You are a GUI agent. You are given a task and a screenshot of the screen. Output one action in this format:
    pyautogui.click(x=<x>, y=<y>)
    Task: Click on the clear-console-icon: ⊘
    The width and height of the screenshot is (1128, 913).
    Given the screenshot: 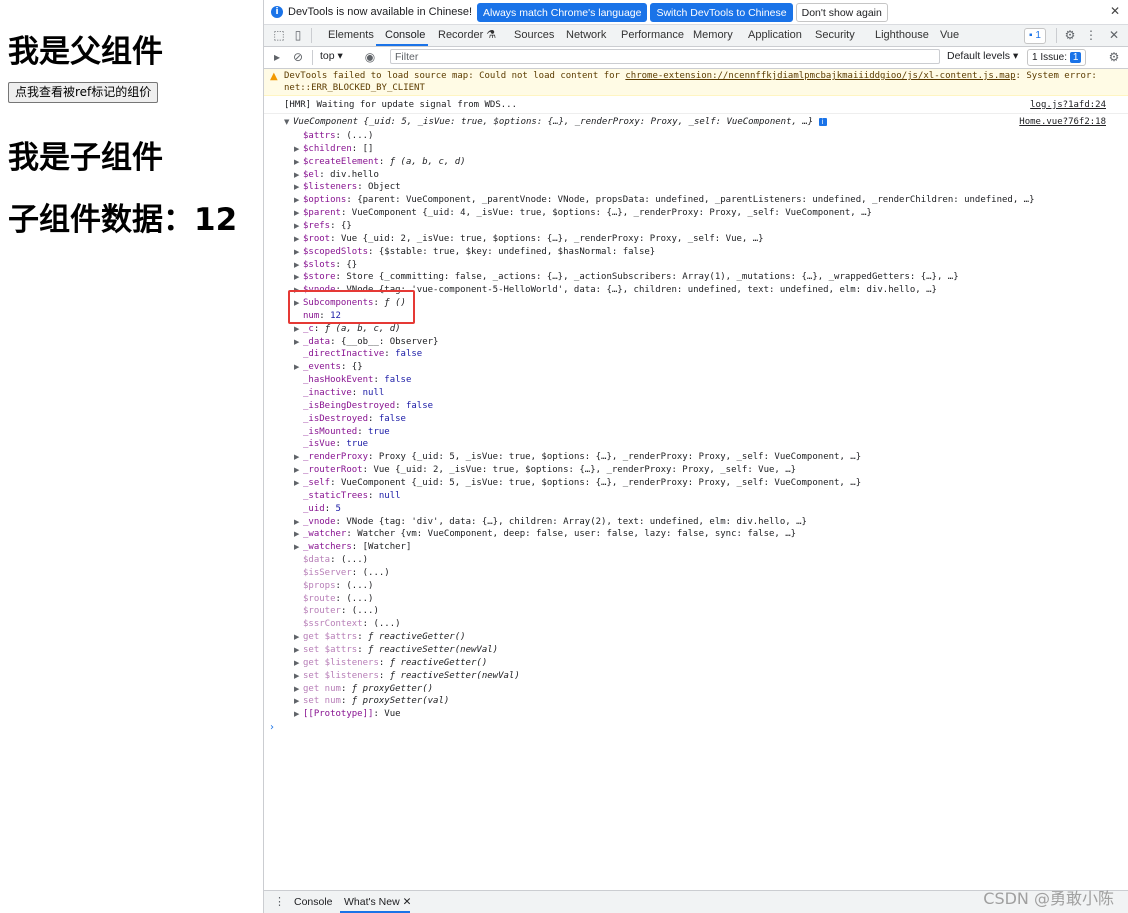 What is the action you would take?
    pyautogui.click(x=298, y=57)
    